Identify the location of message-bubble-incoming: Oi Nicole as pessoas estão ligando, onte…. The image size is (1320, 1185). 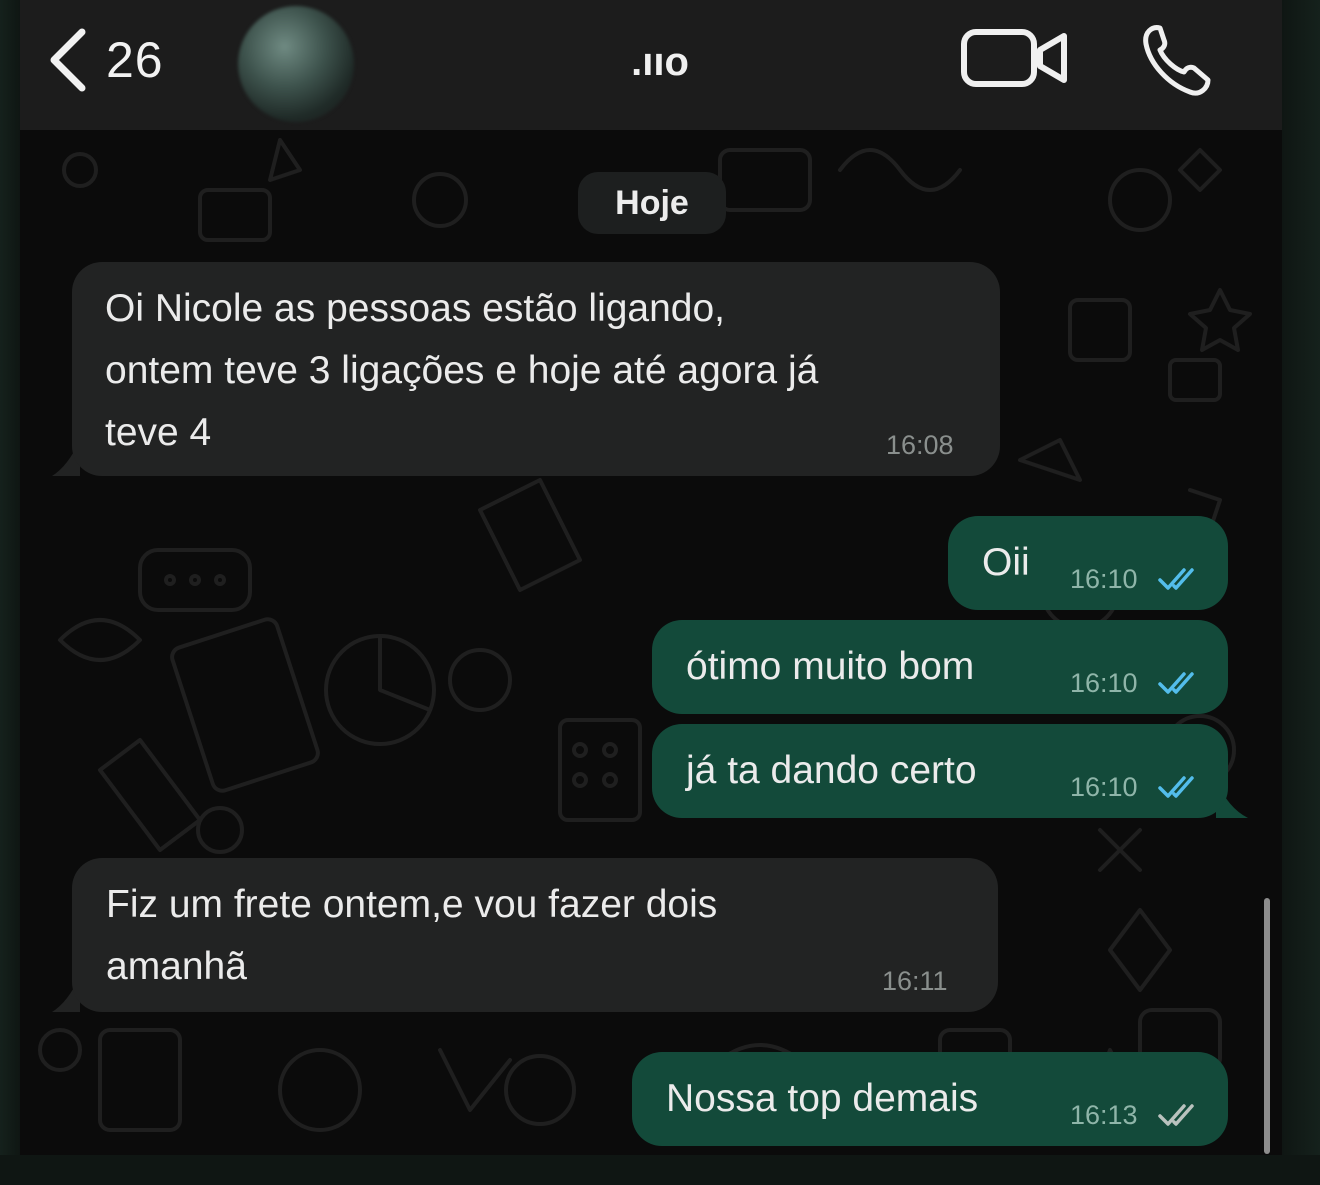
(536, 369).